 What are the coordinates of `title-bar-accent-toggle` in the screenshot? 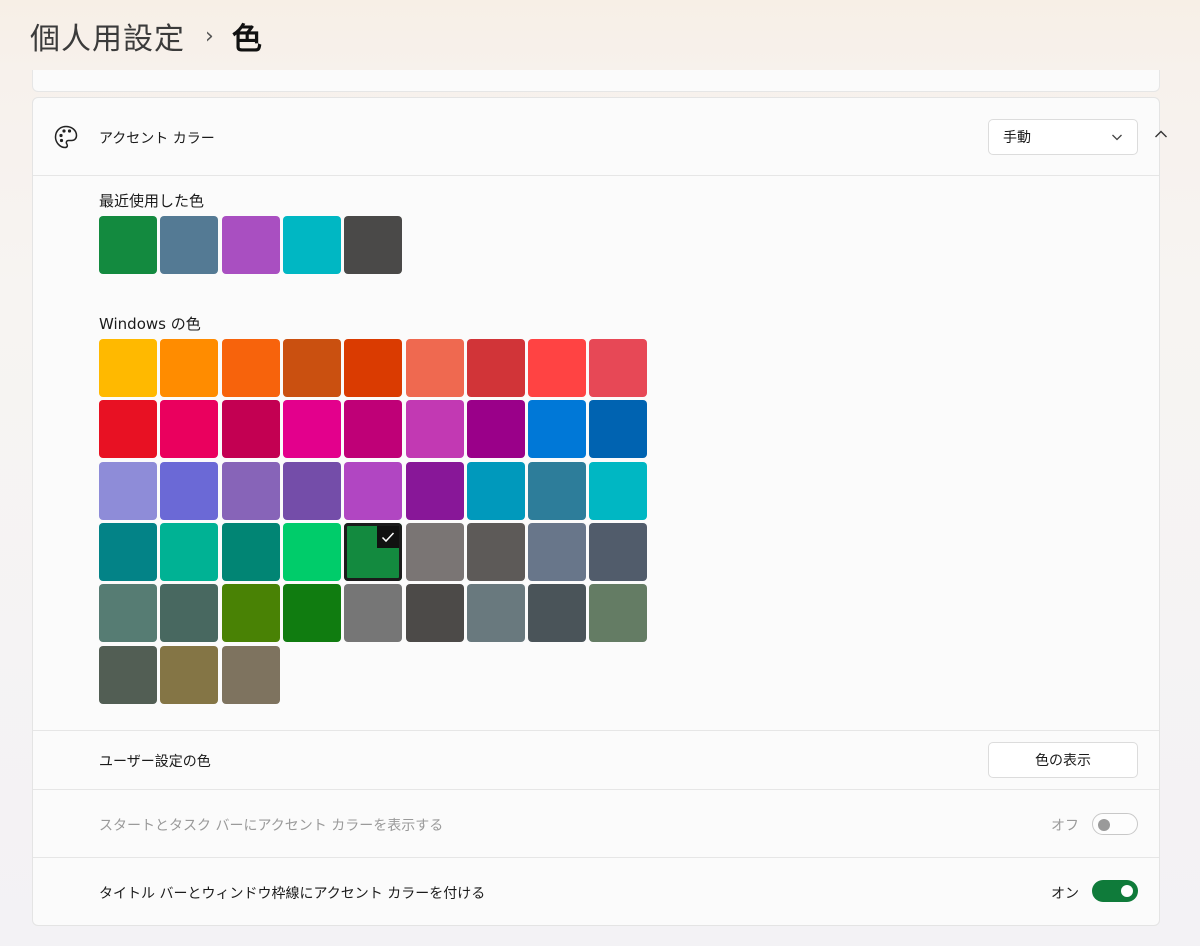 It's located at (1115, 891).